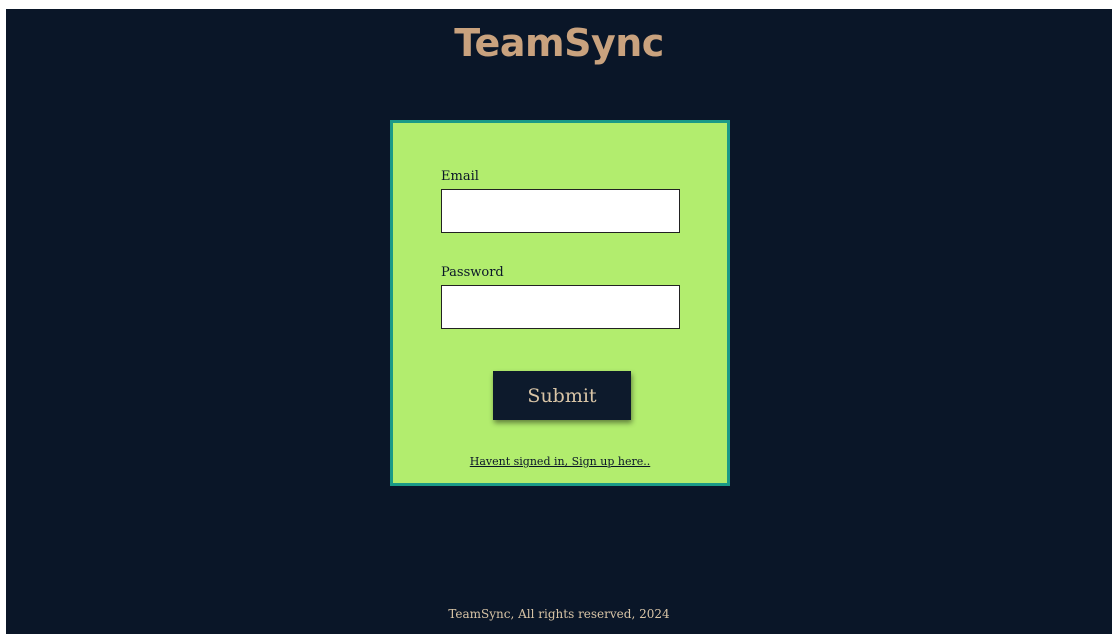  I want to click on password-label: Password, so click(472, 272).